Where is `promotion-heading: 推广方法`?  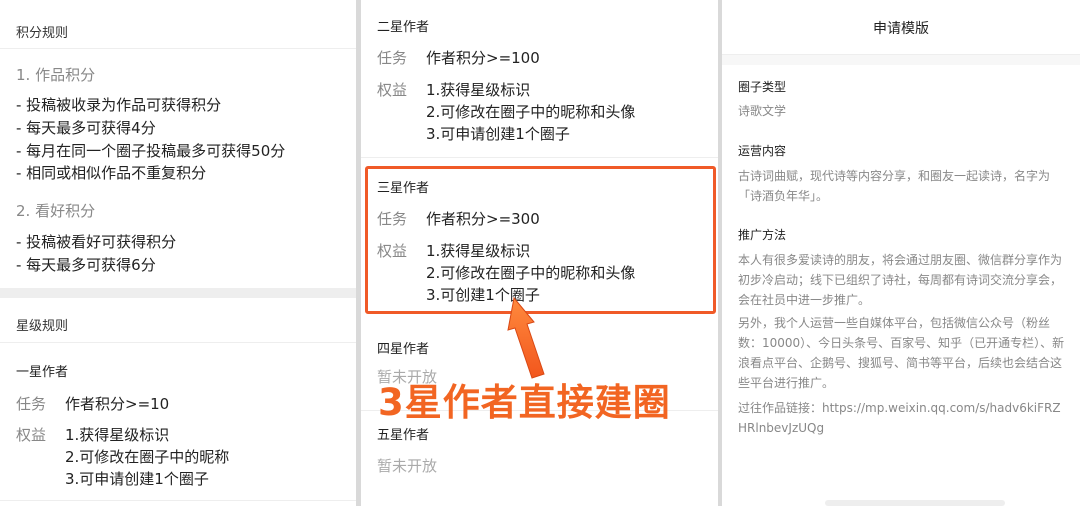
promotion-heading: 推广方法 is located at coordinates (762, 235).